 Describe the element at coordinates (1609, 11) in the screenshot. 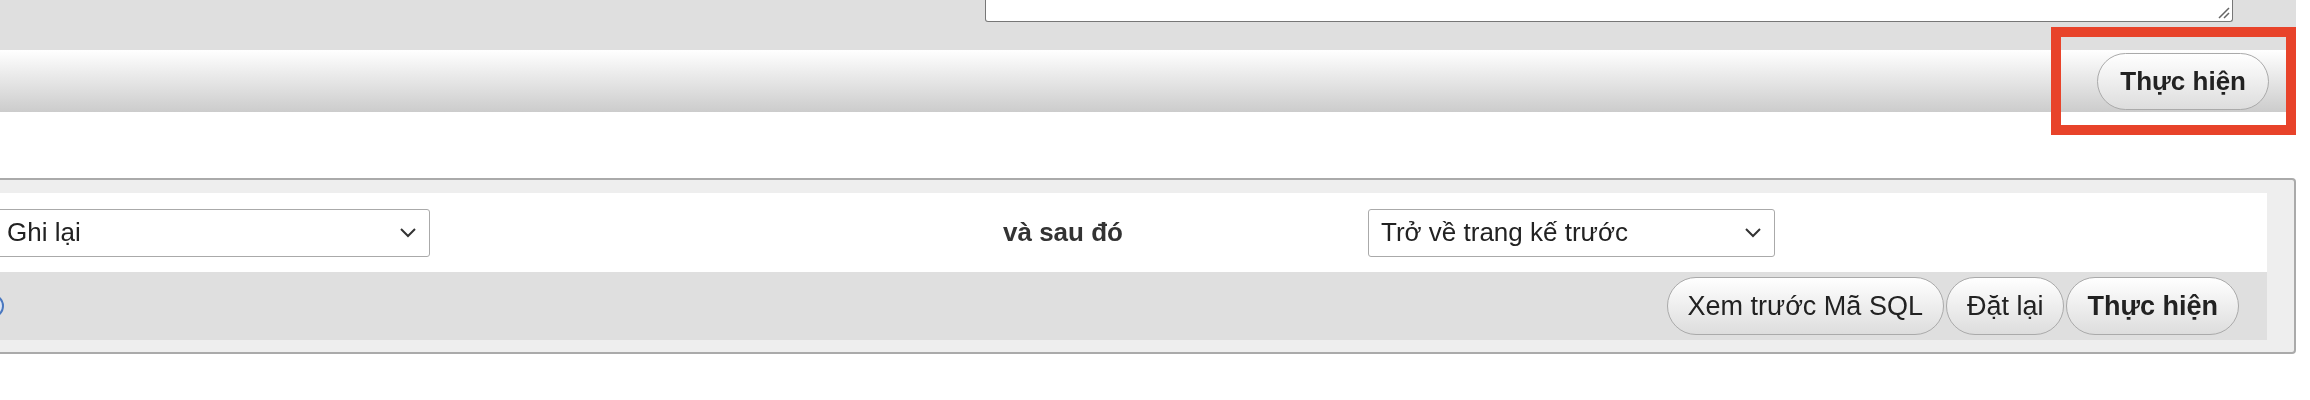

I see `text-area` at that location.